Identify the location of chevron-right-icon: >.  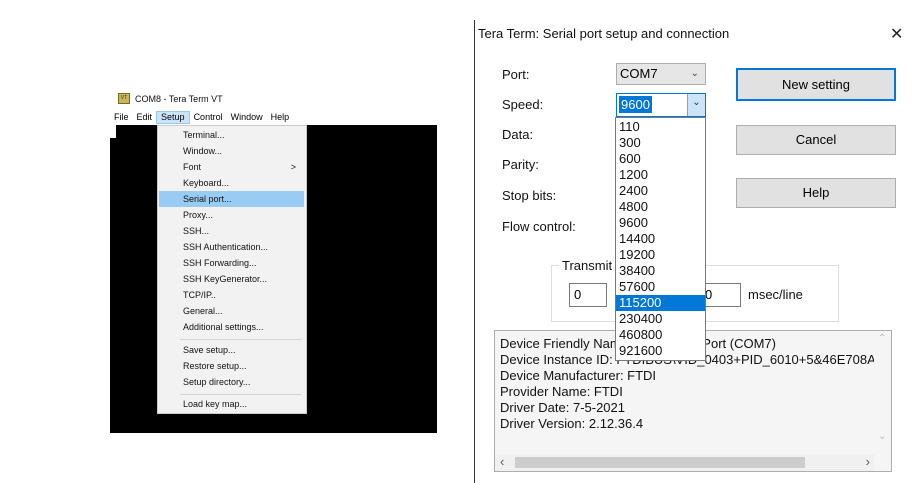
(293, 167).